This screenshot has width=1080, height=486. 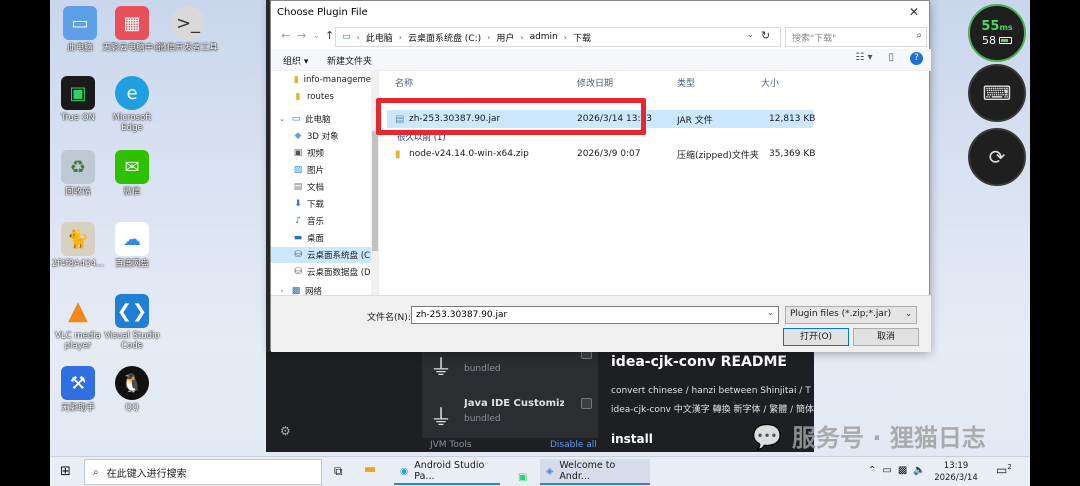 What do you see at coordinates (285, 431) in the screenshot?
I see `gear-icon: ⚙` at bounding box center [285, 431].